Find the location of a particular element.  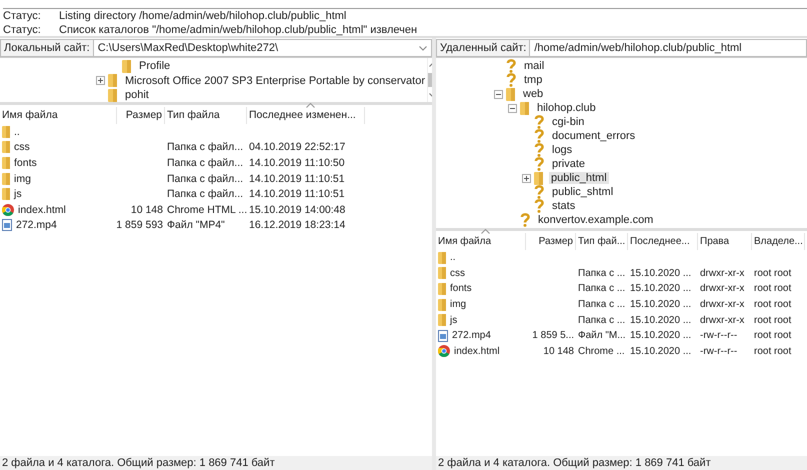

file-cell: img is located at coordinates (458, 304).